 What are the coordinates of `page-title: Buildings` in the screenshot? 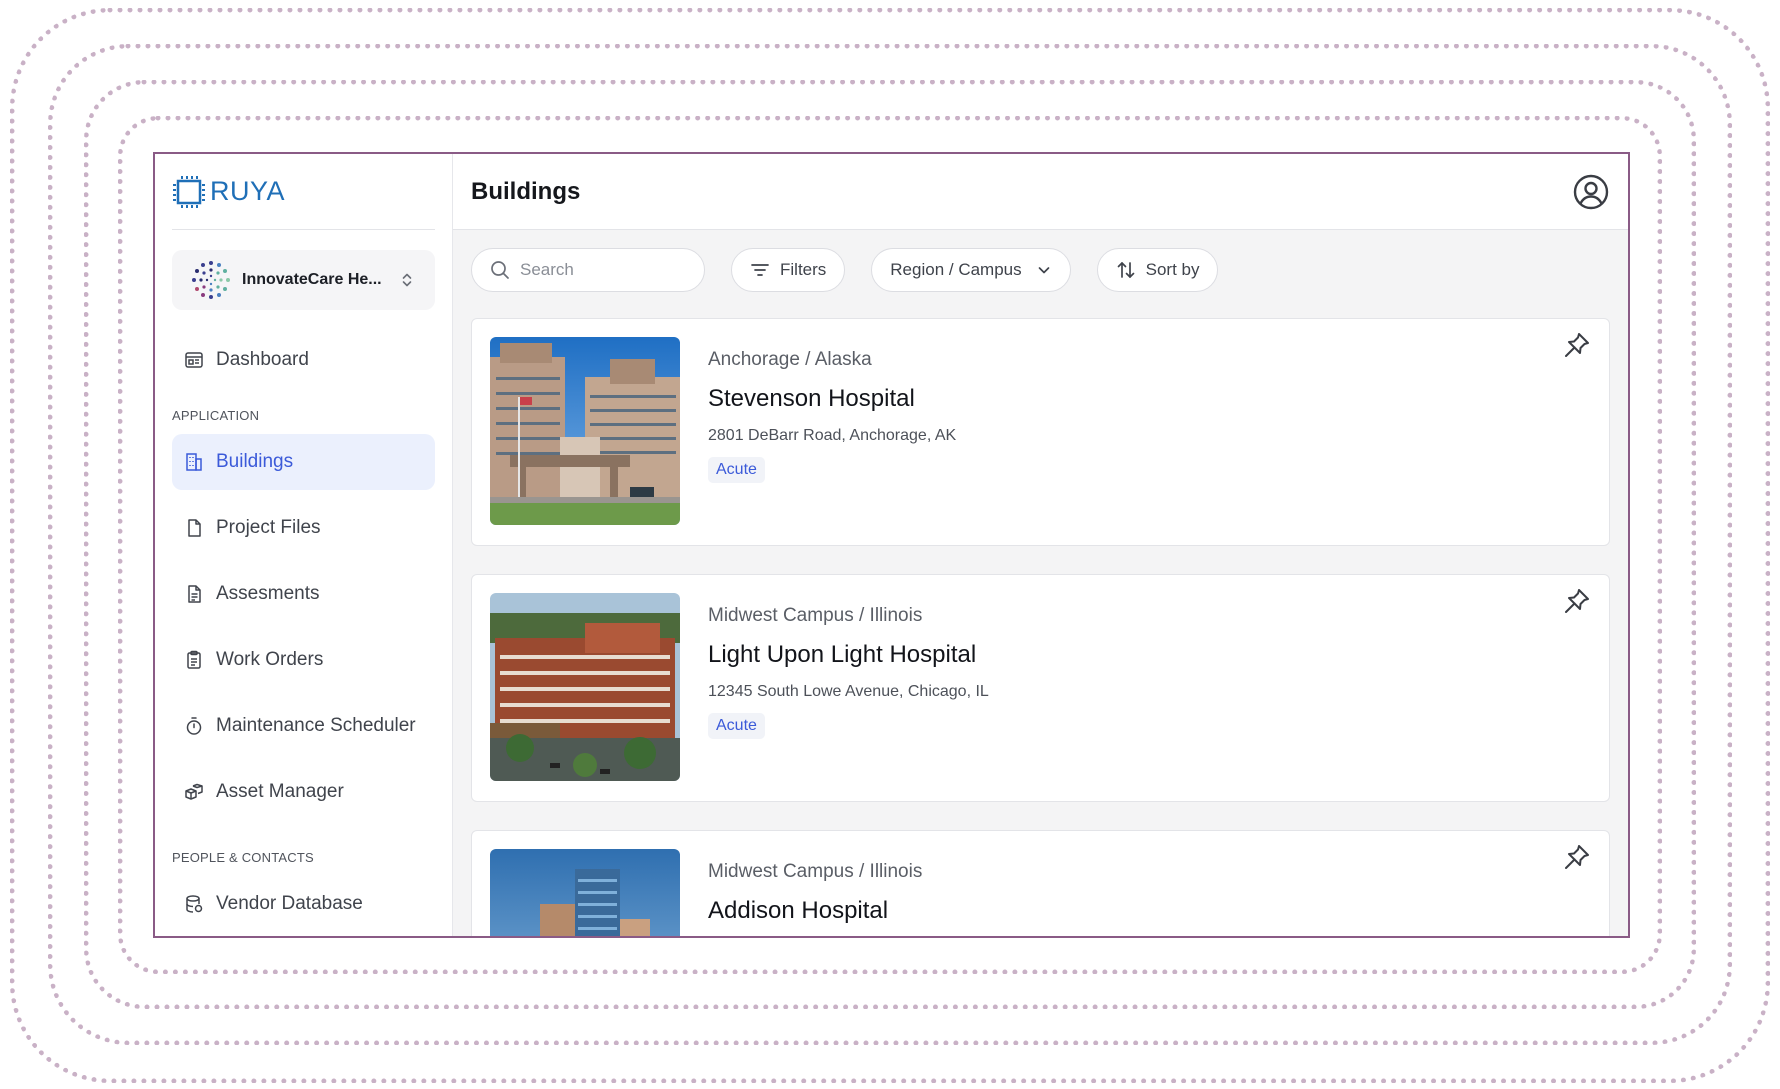 It's located at (526, 191).